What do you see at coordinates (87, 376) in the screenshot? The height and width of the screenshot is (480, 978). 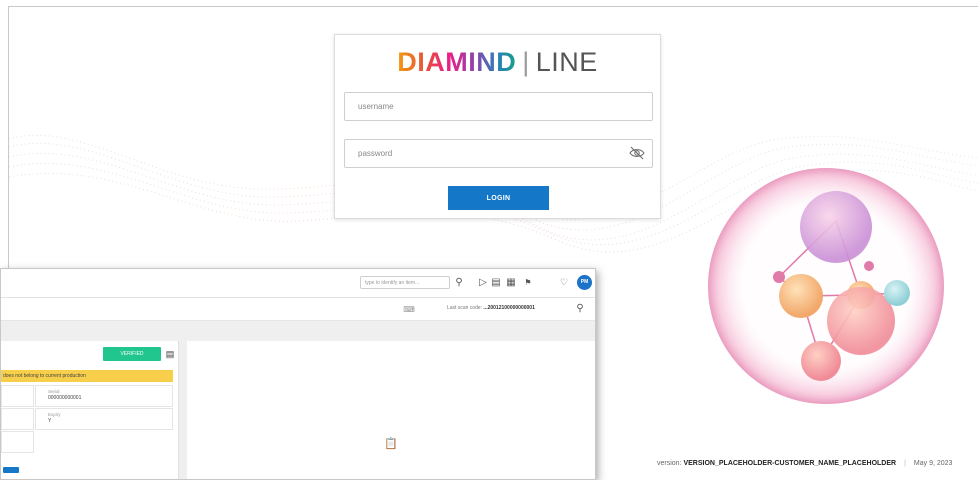 I see `warning-banner: does not belong to current production` at bounding box center [87, 376].